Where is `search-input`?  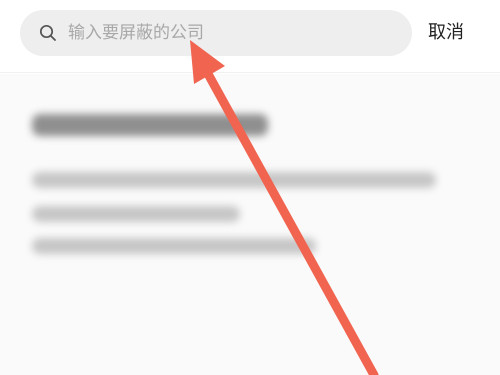
search-input is located at coordinates (218, 33).